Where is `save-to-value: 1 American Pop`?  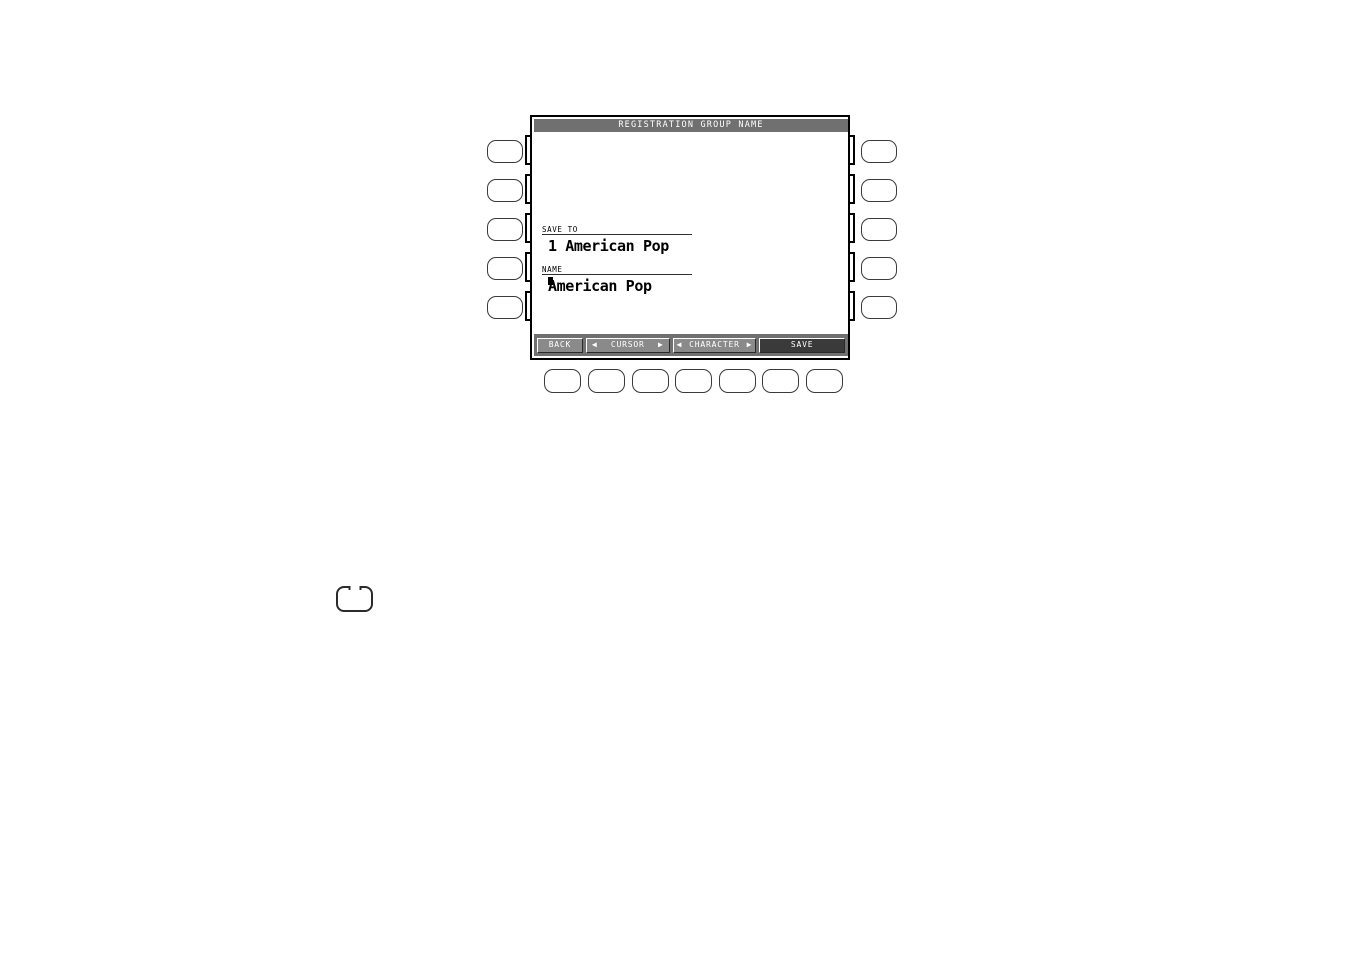 save-to-value: 1 American Pop is located at coordinates (608, 246).